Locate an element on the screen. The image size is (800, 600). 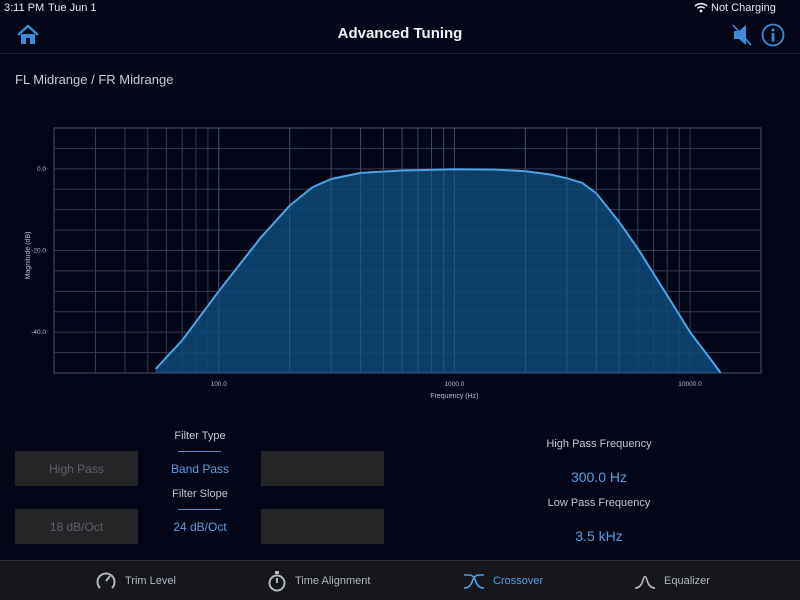
x-tick-label: 1000.0 is located at coordinates (454, 384).